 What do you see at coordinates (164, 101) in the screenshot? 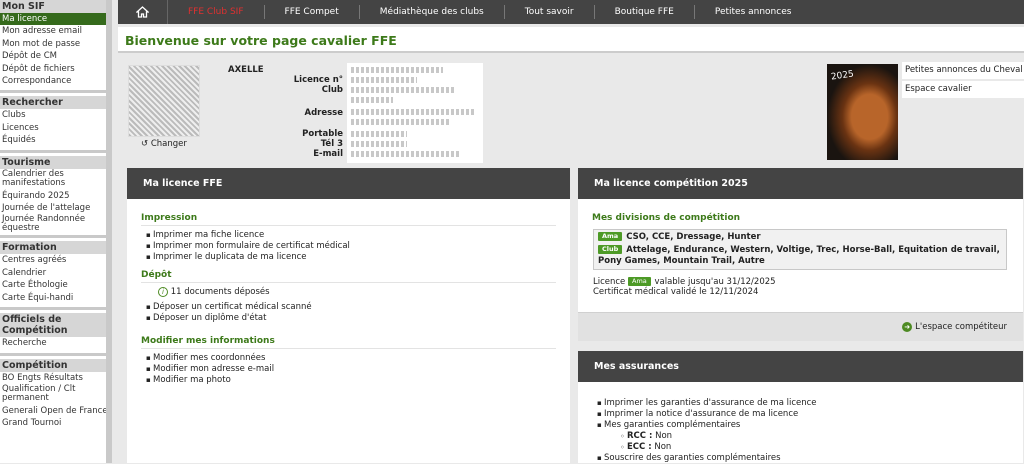
I see `profile-photo` at bounding box center [164, 101].